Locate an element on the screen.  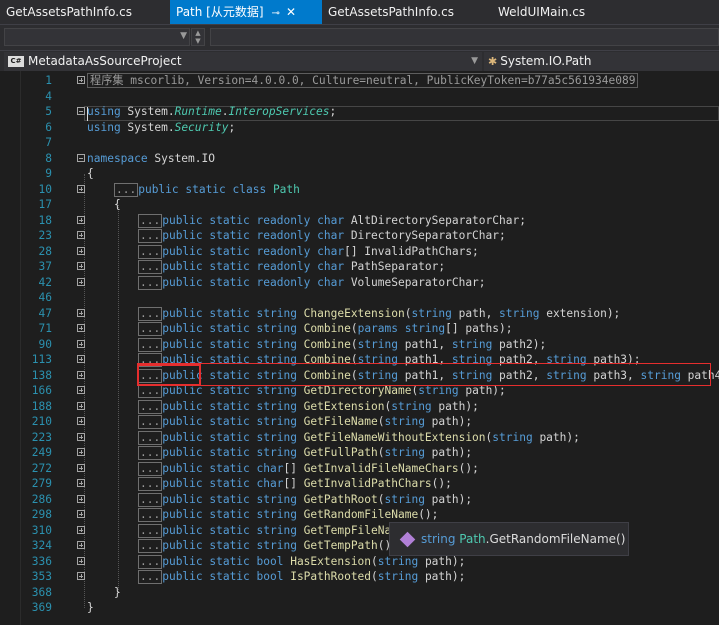
spin-arrows: ▲ ▼ is located at coordinates (198, 37).